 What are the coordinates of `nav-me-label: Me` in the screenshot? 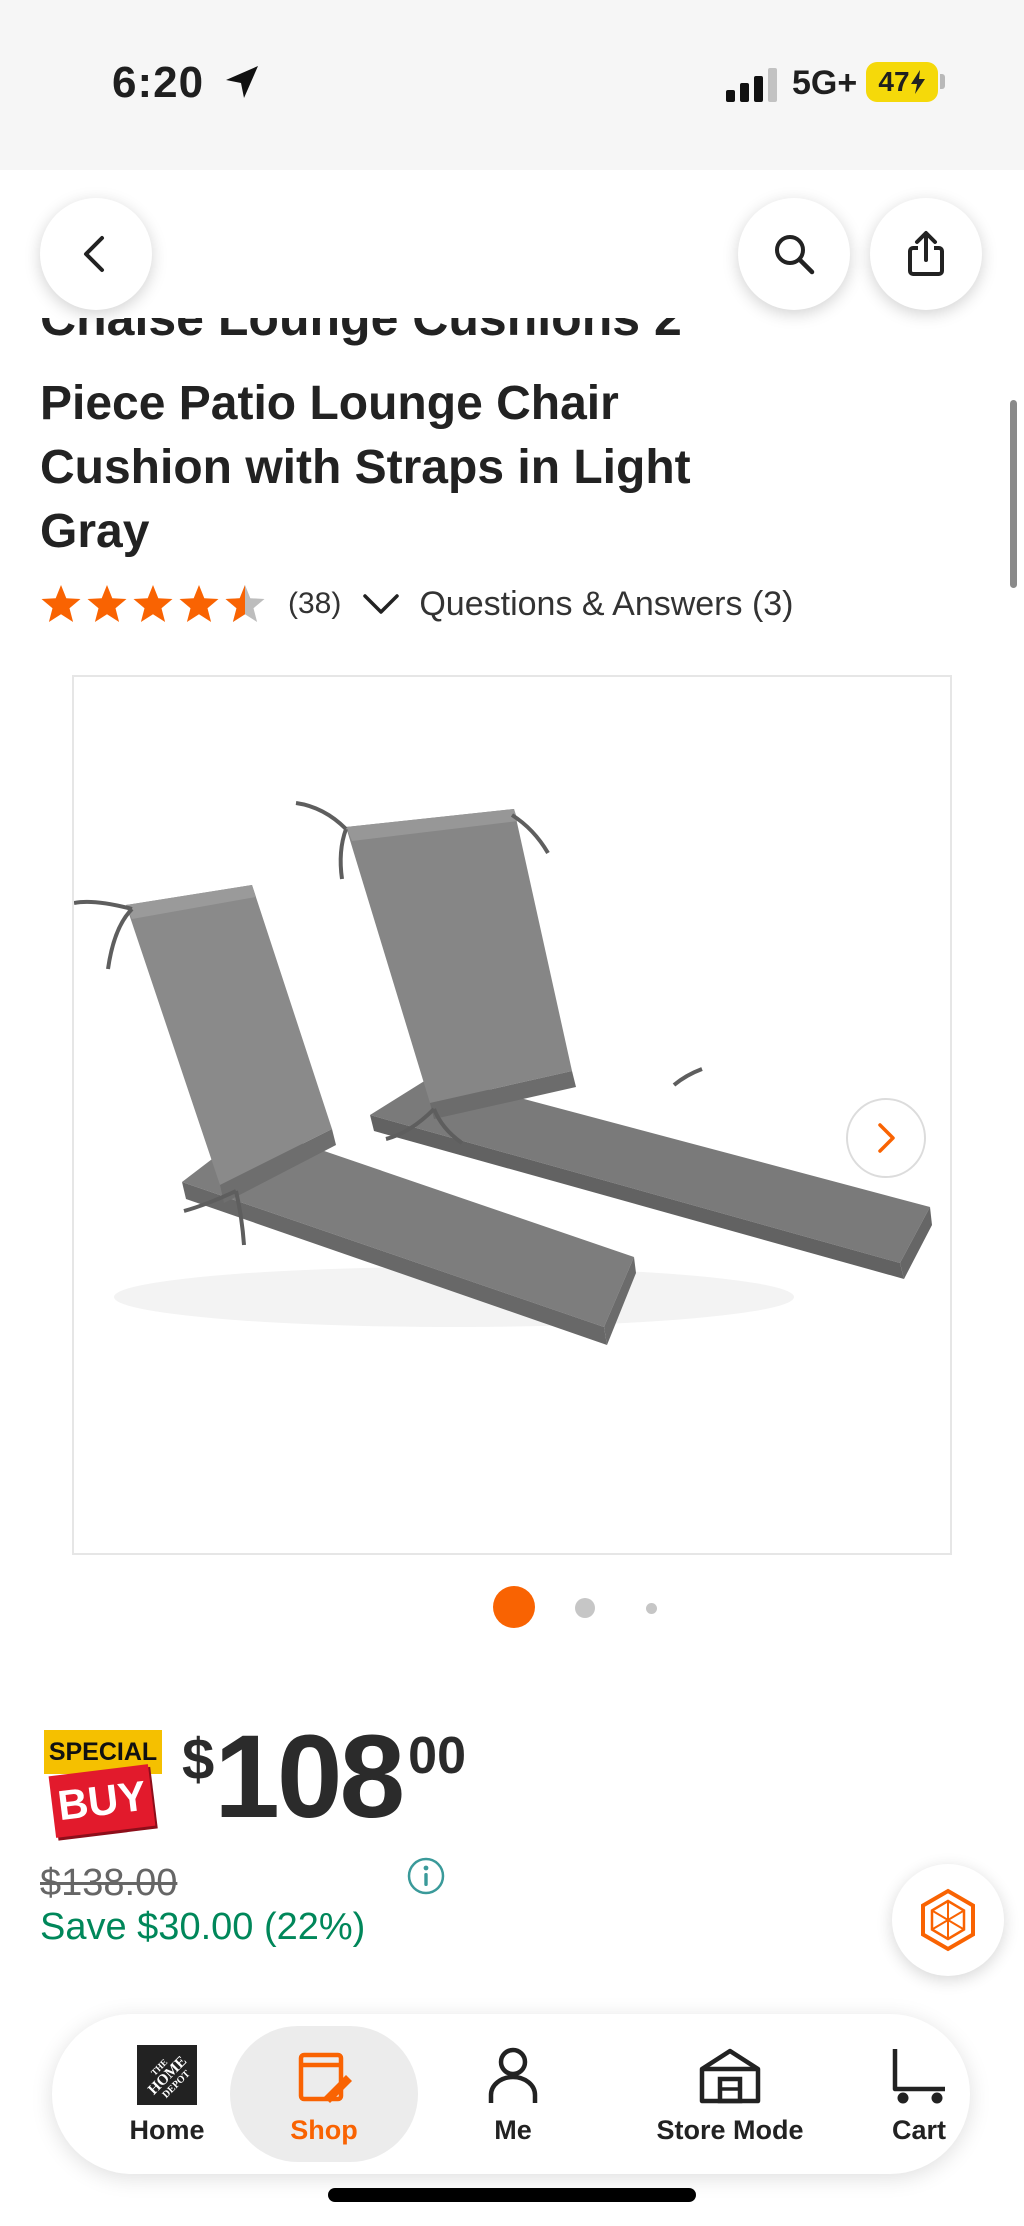 It's located at (513, 2129).